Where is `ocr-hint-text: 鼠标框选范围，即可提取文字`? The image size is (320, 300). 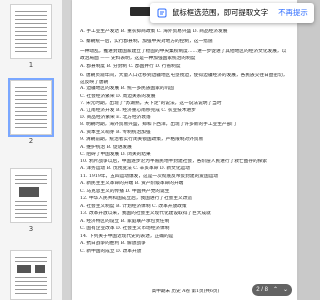
ocr-hint-text: 鼠标框选范围，即可提取文字 is located at coordinates (220, 12).